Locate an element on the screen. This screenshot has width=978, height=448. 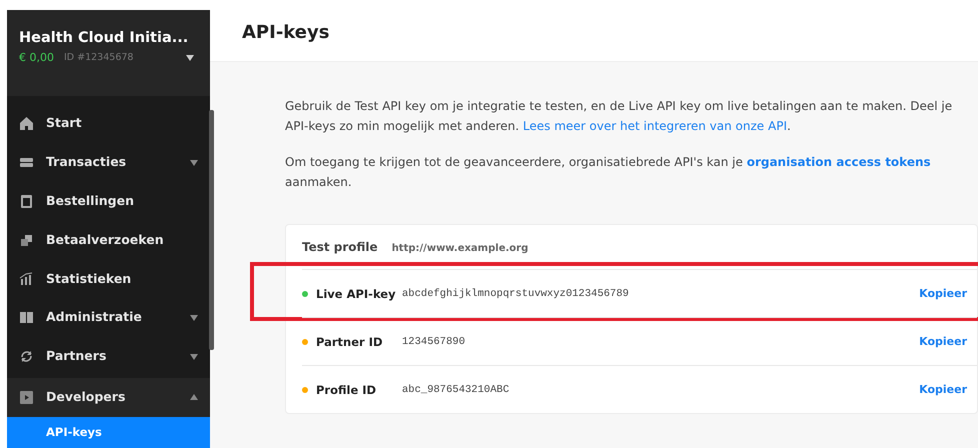
account-id: ID #12345678 is located at coordinates (99, 57).